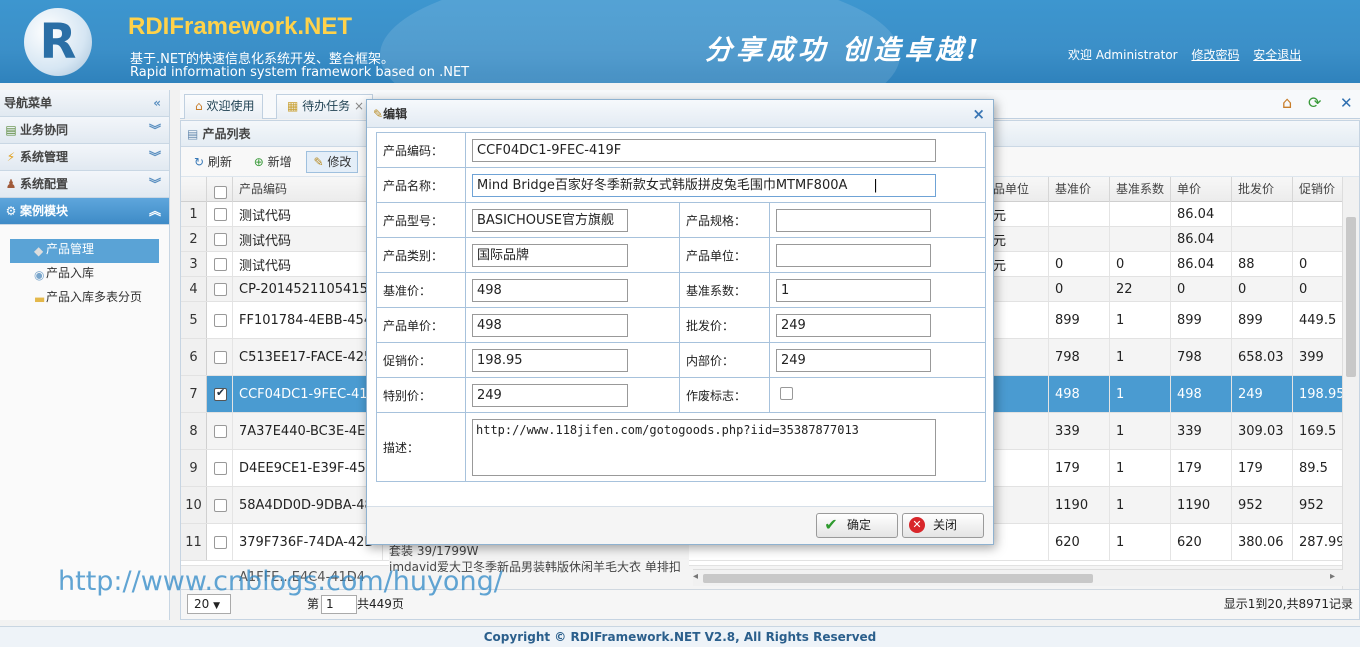 Image resolution: width=1360 pixels, height=647 pixels. Describe the element at coordinates (84, 251) in the screenshot. I see `tree-item-product-manage: ◆ 产品管理` at that location.